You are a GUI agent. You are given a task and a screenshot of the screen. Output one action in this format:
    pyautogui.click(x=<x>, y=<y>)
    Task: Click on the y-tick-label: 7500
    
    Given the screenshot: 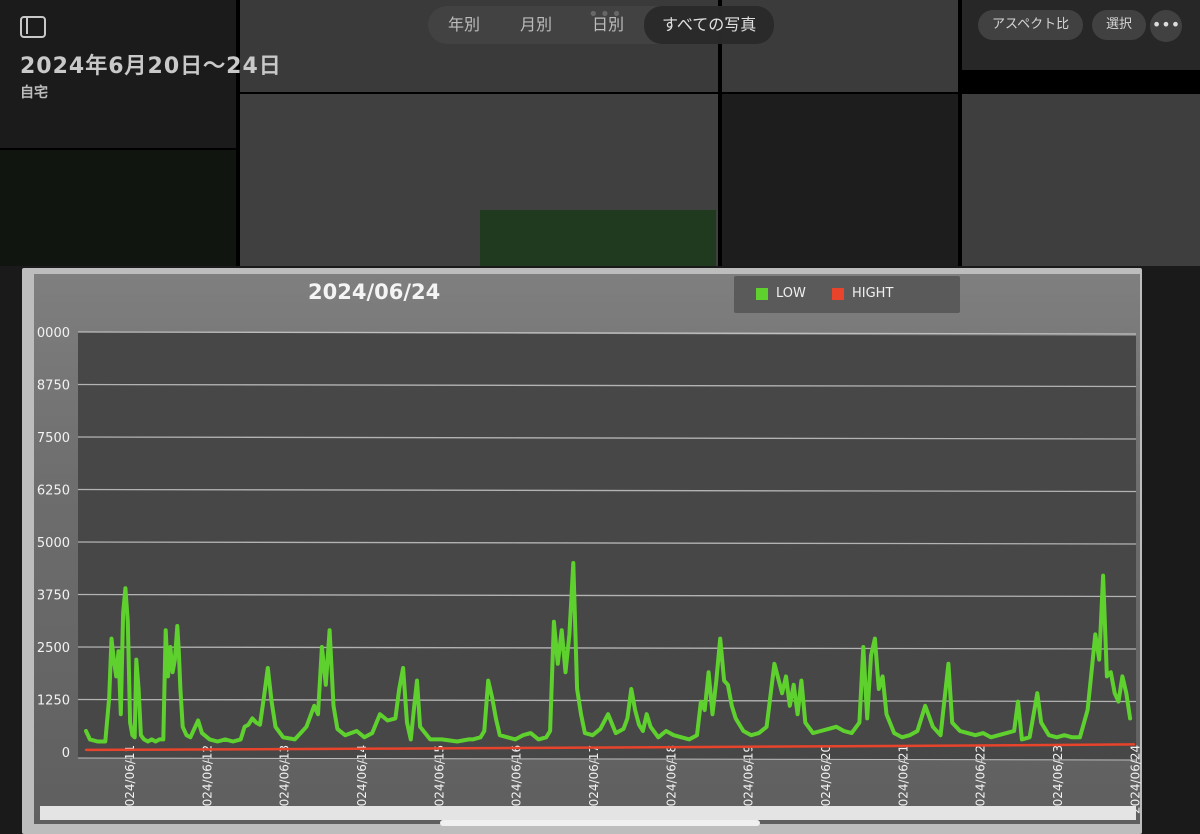 What is the action you would take?
    pyautogui.click(x=53, y=438)
    